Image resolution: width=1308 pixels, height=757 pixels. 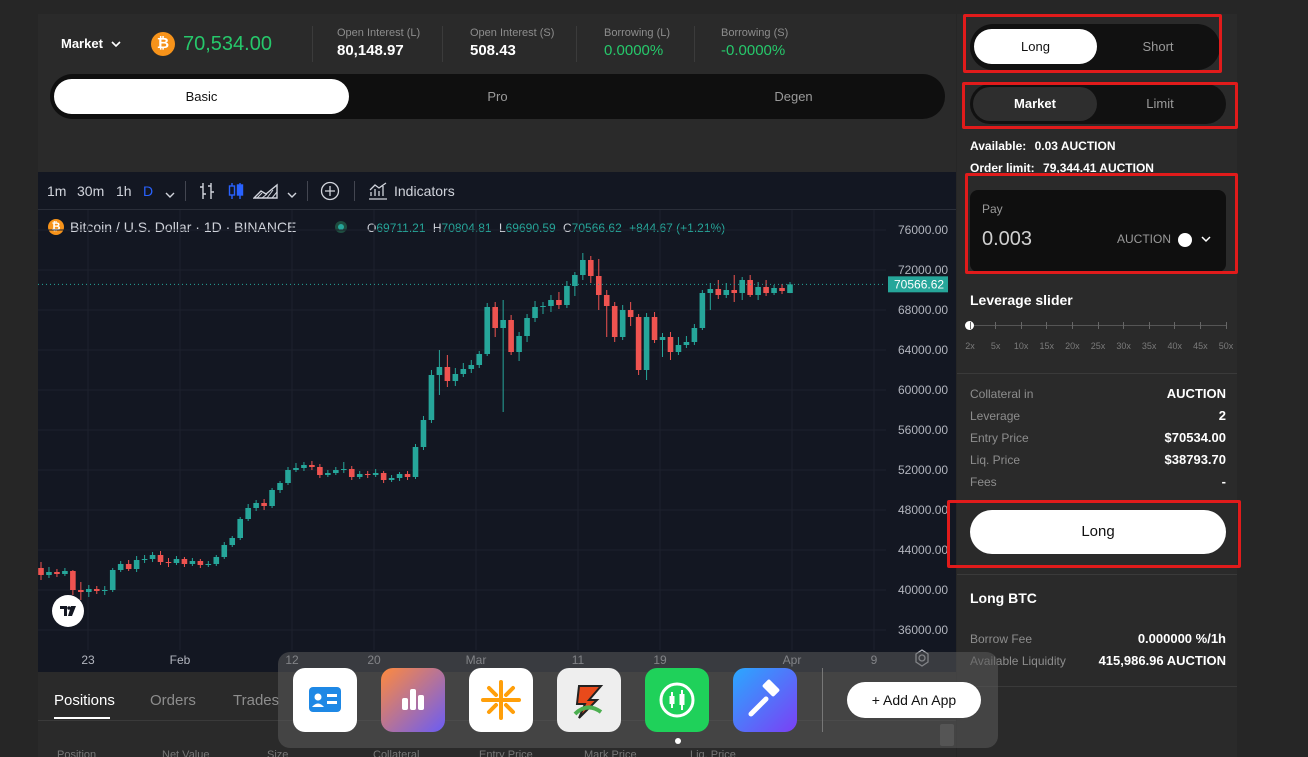 What do you see at coordinates (325, 700) in the screenshot?
I see `dock-app-contacts` at bounding box center [325, 700].